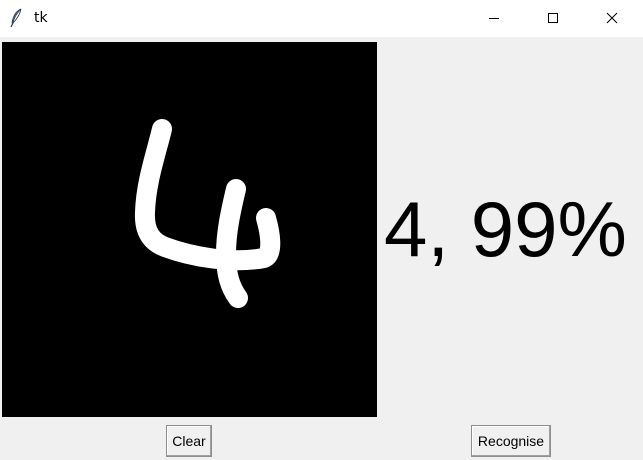  I want to click on close-button, so click(612, 18).